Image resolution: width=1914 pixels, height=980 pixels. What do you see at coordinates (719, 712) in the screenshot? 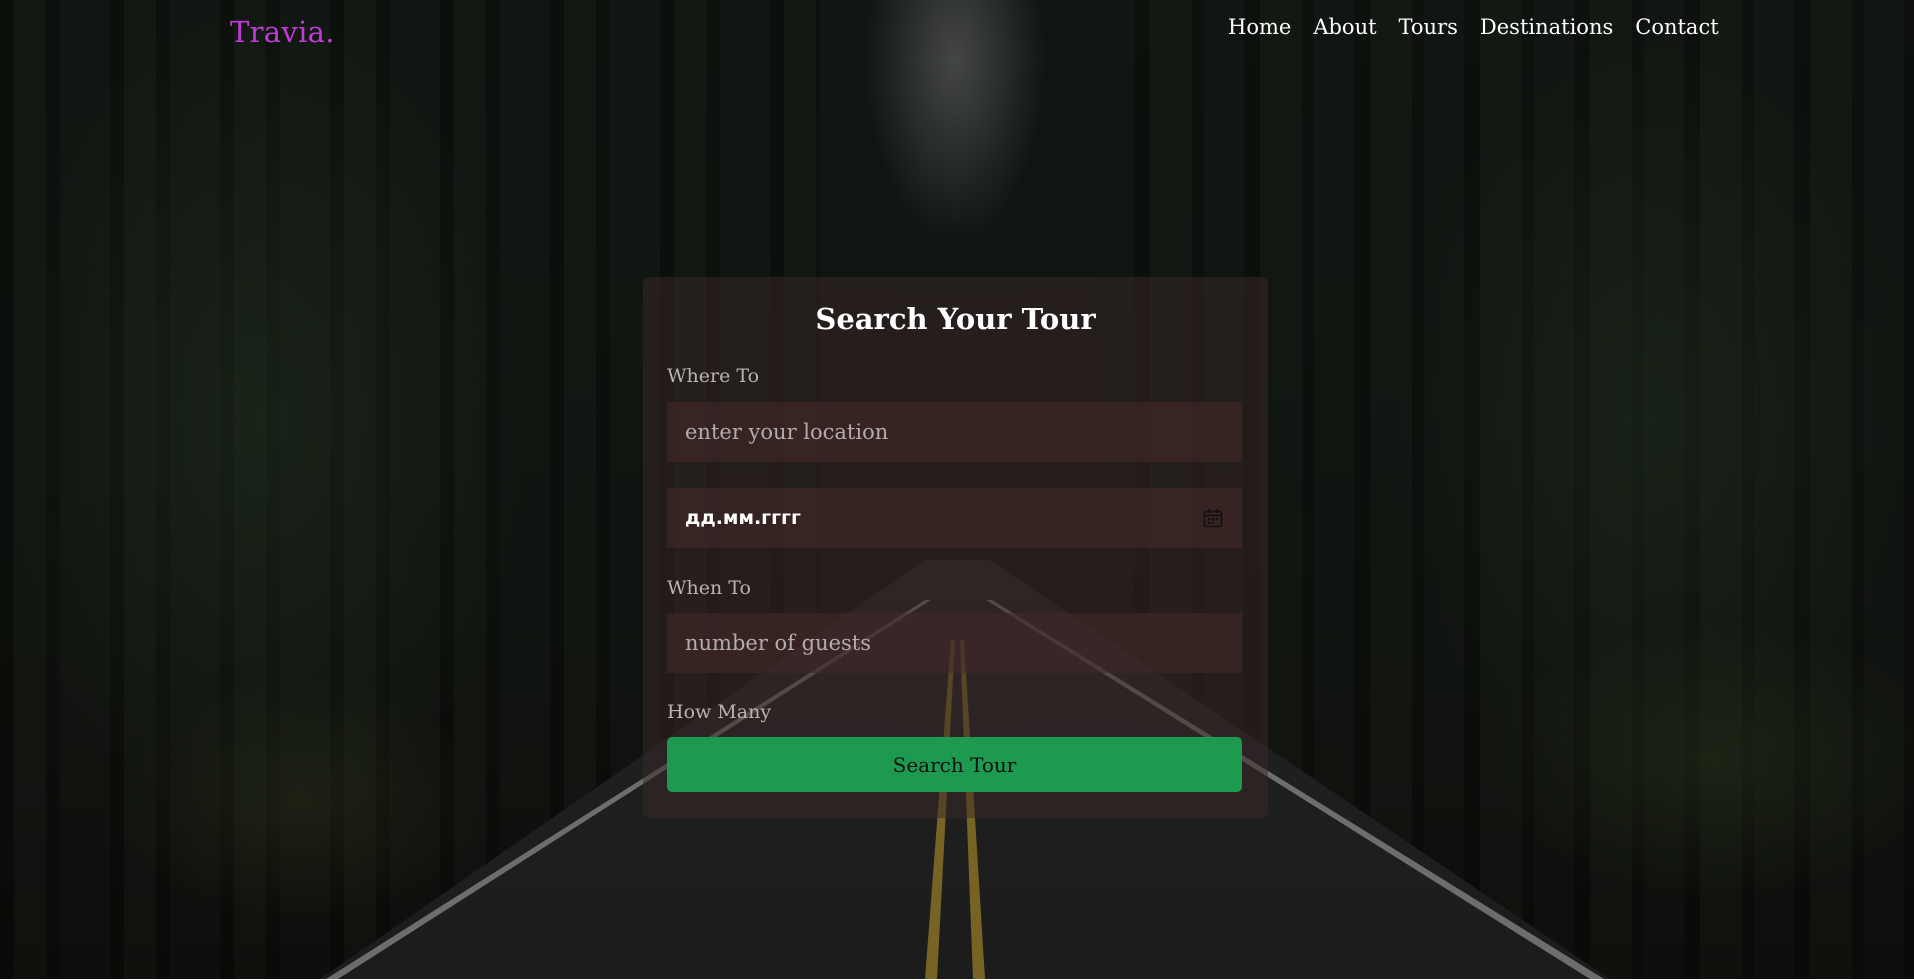
I see `how-many-label: How Many` at bounding box center [719, 712].